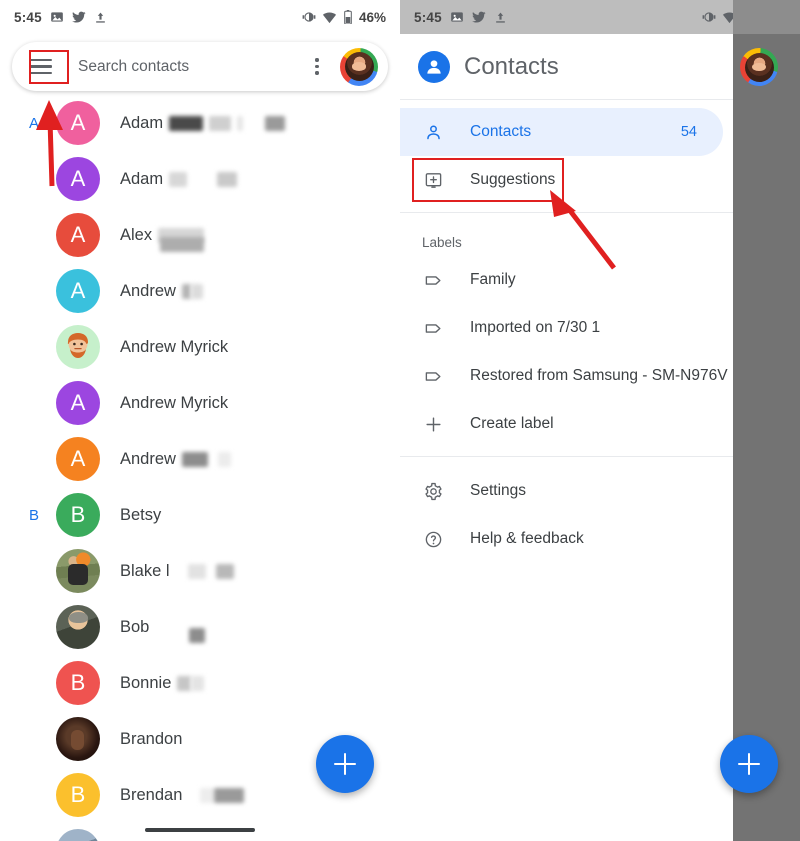 This screenshot has width=800, height=841. What do you see at coordinates (766, 17) in the screenshot?
I see `drawer-scrim-statusbar` at bounding box center [766, 17].